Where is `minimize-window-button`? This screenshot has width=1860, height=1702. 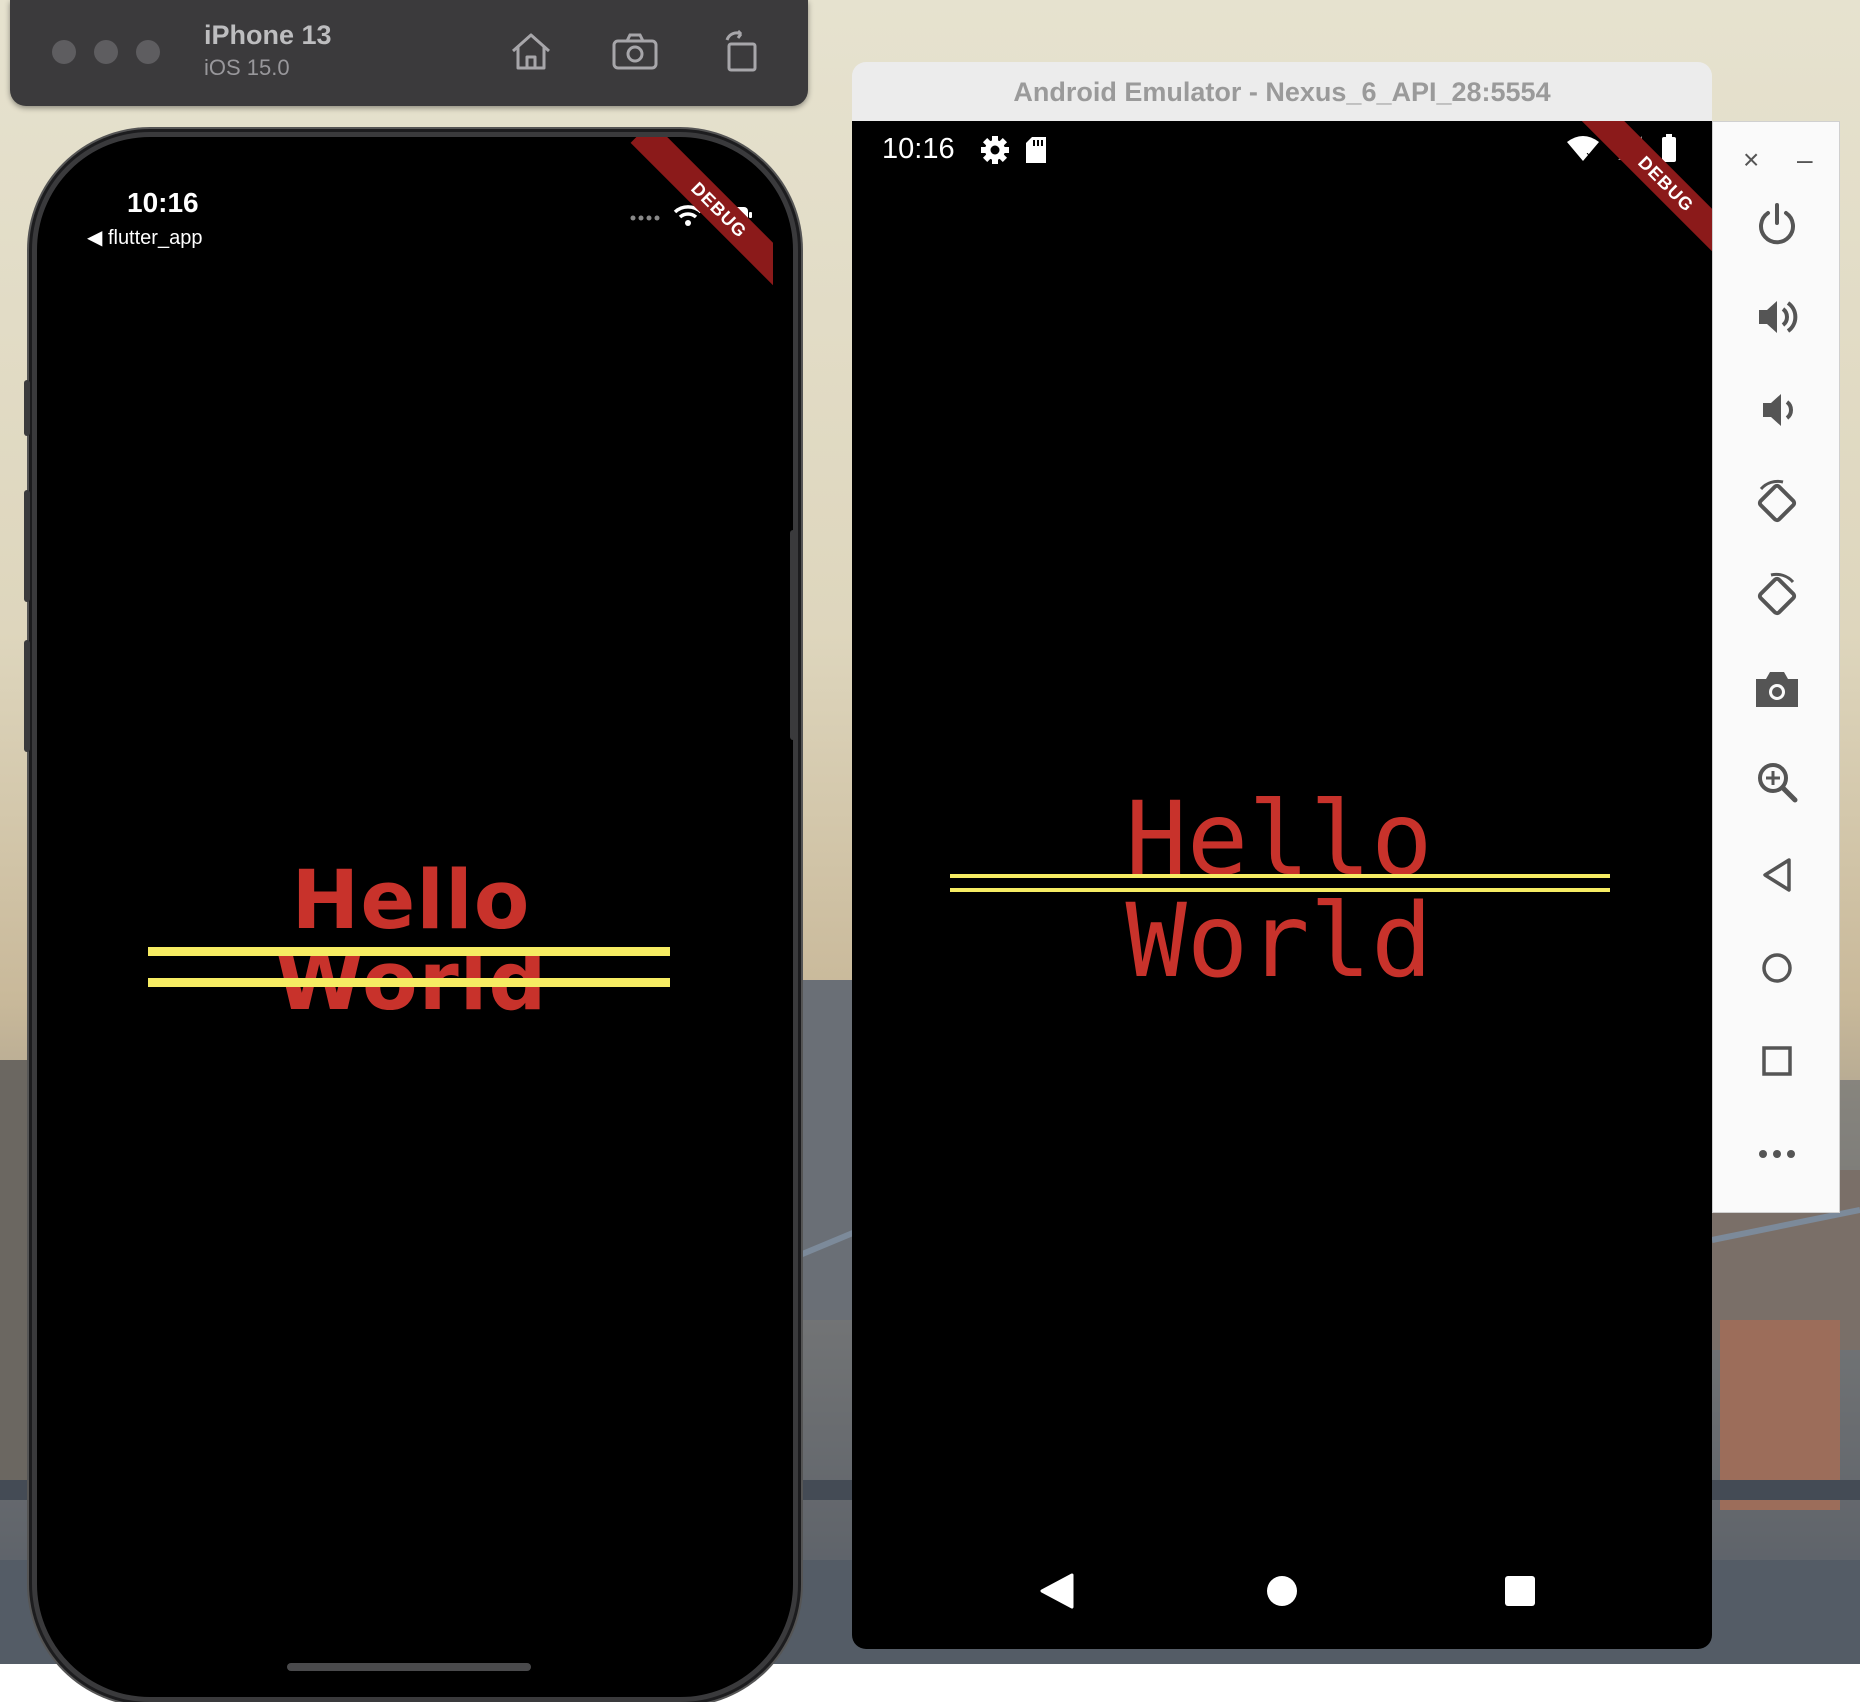
minimize-window-button is located at coordinates (106, 52).